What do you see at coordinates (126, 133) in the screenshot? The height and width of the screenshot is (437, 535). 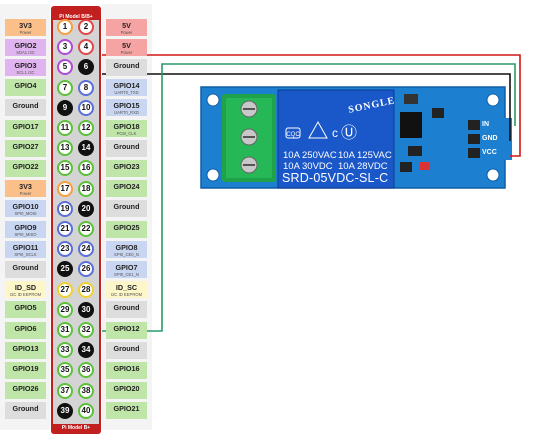 I see `pin-function-12: PCM_CLK` at bounding box center [126, 133].